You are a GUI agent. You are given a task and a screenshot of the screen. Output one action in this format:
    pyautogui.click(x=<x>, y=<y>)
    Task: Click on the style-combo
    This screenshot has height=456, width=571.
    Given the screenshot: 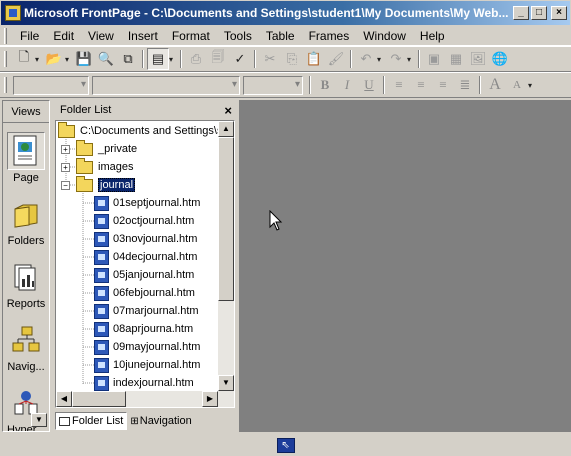 What is the action you would take?
    pyautogui.click(x=51, y=85)
    